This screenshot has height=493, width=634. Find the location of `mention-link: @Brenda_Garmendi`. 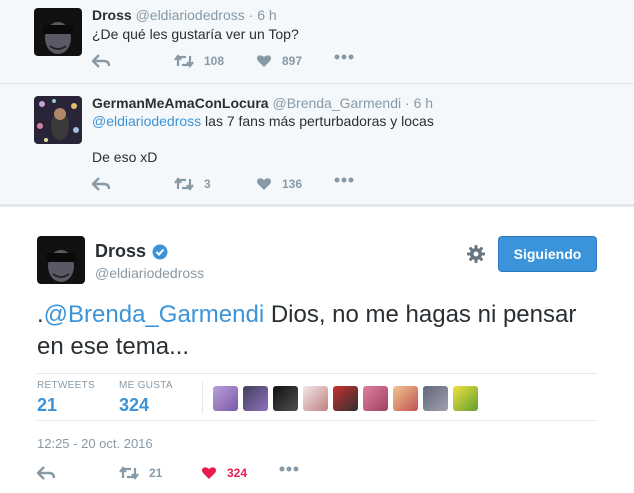

mention-link: @Brenda_Garmendi is located at coordinates (154, 314).